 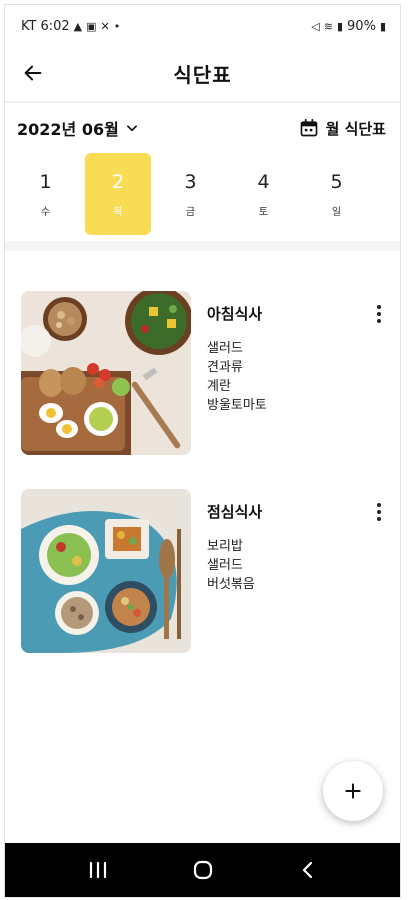 I want to click on meal-title: 아침식사, so click(x=235, y=314).